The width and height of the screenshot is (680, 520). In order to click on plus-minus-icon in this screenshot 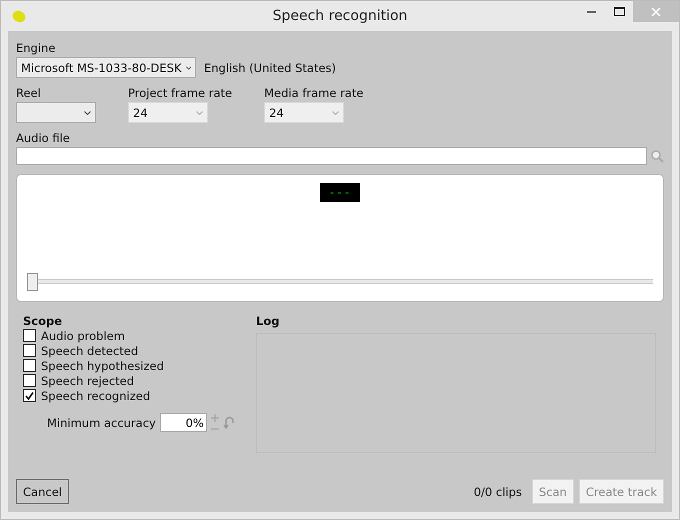, I will do `click(214, 422)`.